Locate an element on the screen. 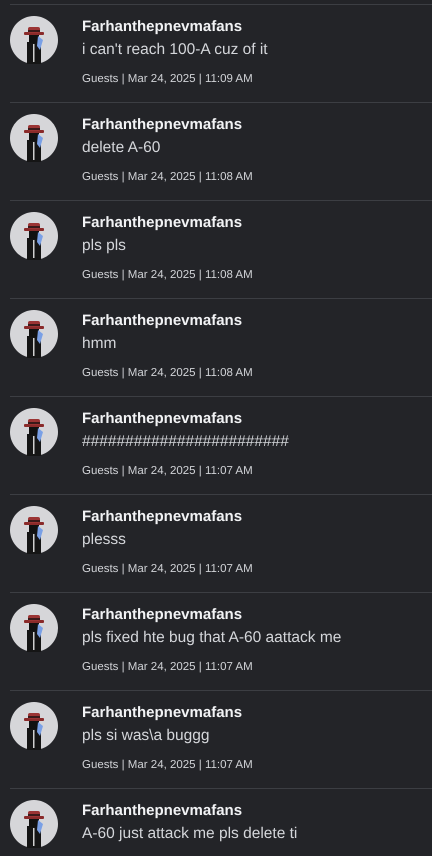 This screenshot has height=856, width=432. post-meta: Guests | Mar 24, 2025 | 11:09 AM is located at coordinates (168, 79).